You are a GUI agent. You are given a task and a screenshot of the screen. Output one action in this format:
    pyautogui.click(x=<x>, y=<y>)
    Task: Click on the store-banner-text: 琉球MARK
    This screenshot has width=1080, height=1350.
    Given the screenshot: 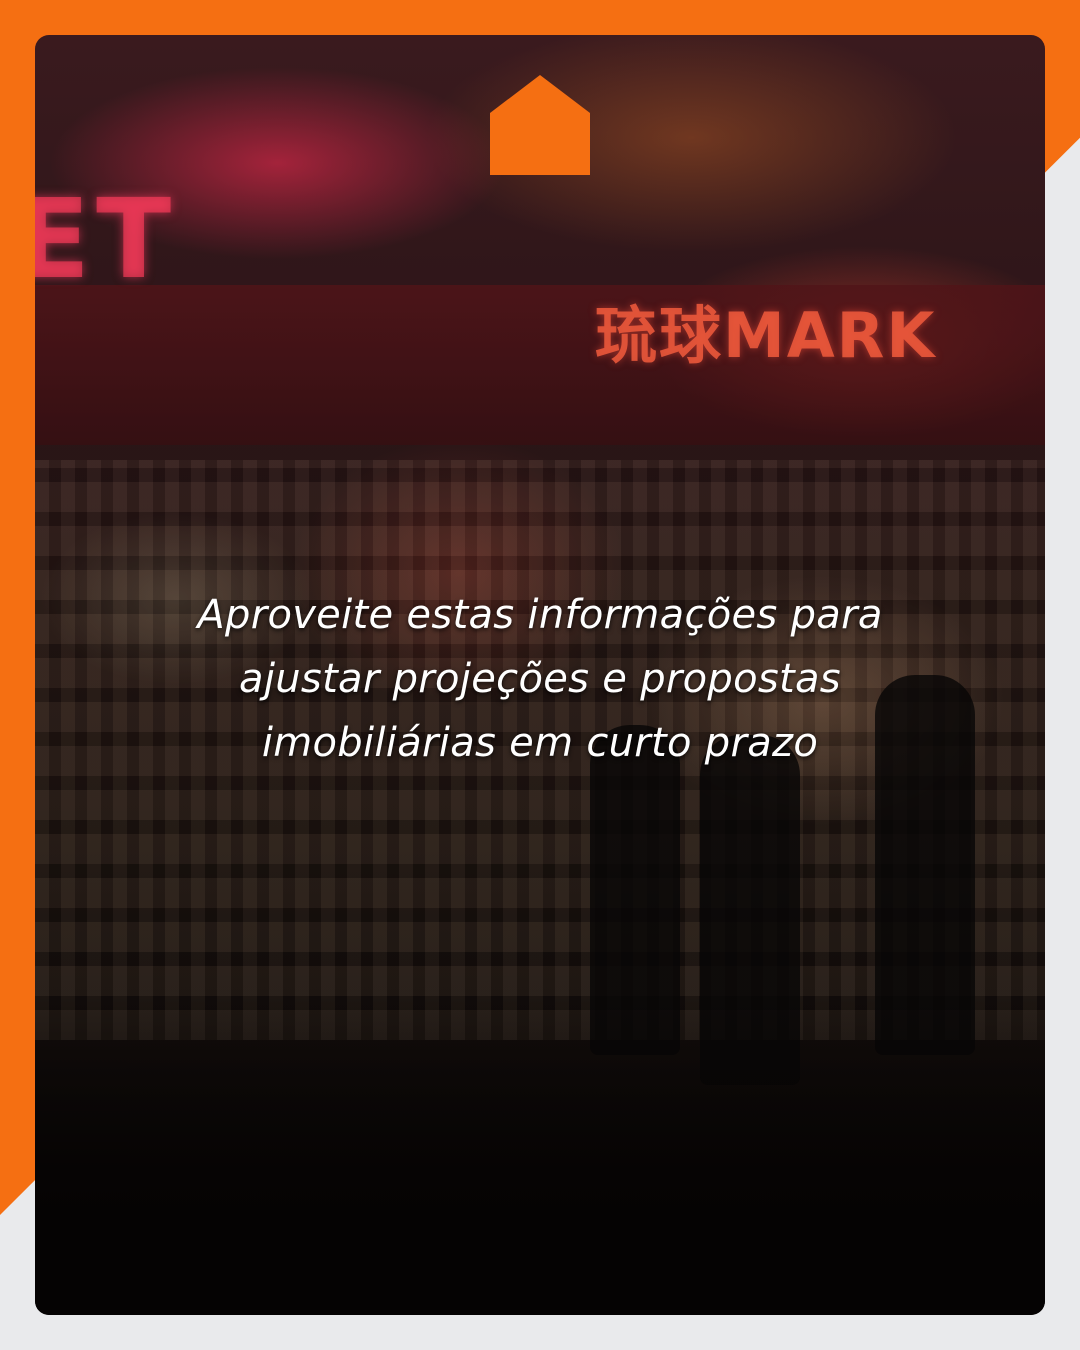 What is the action you would take?
    pyautogui.click(x=766, y=335)
    